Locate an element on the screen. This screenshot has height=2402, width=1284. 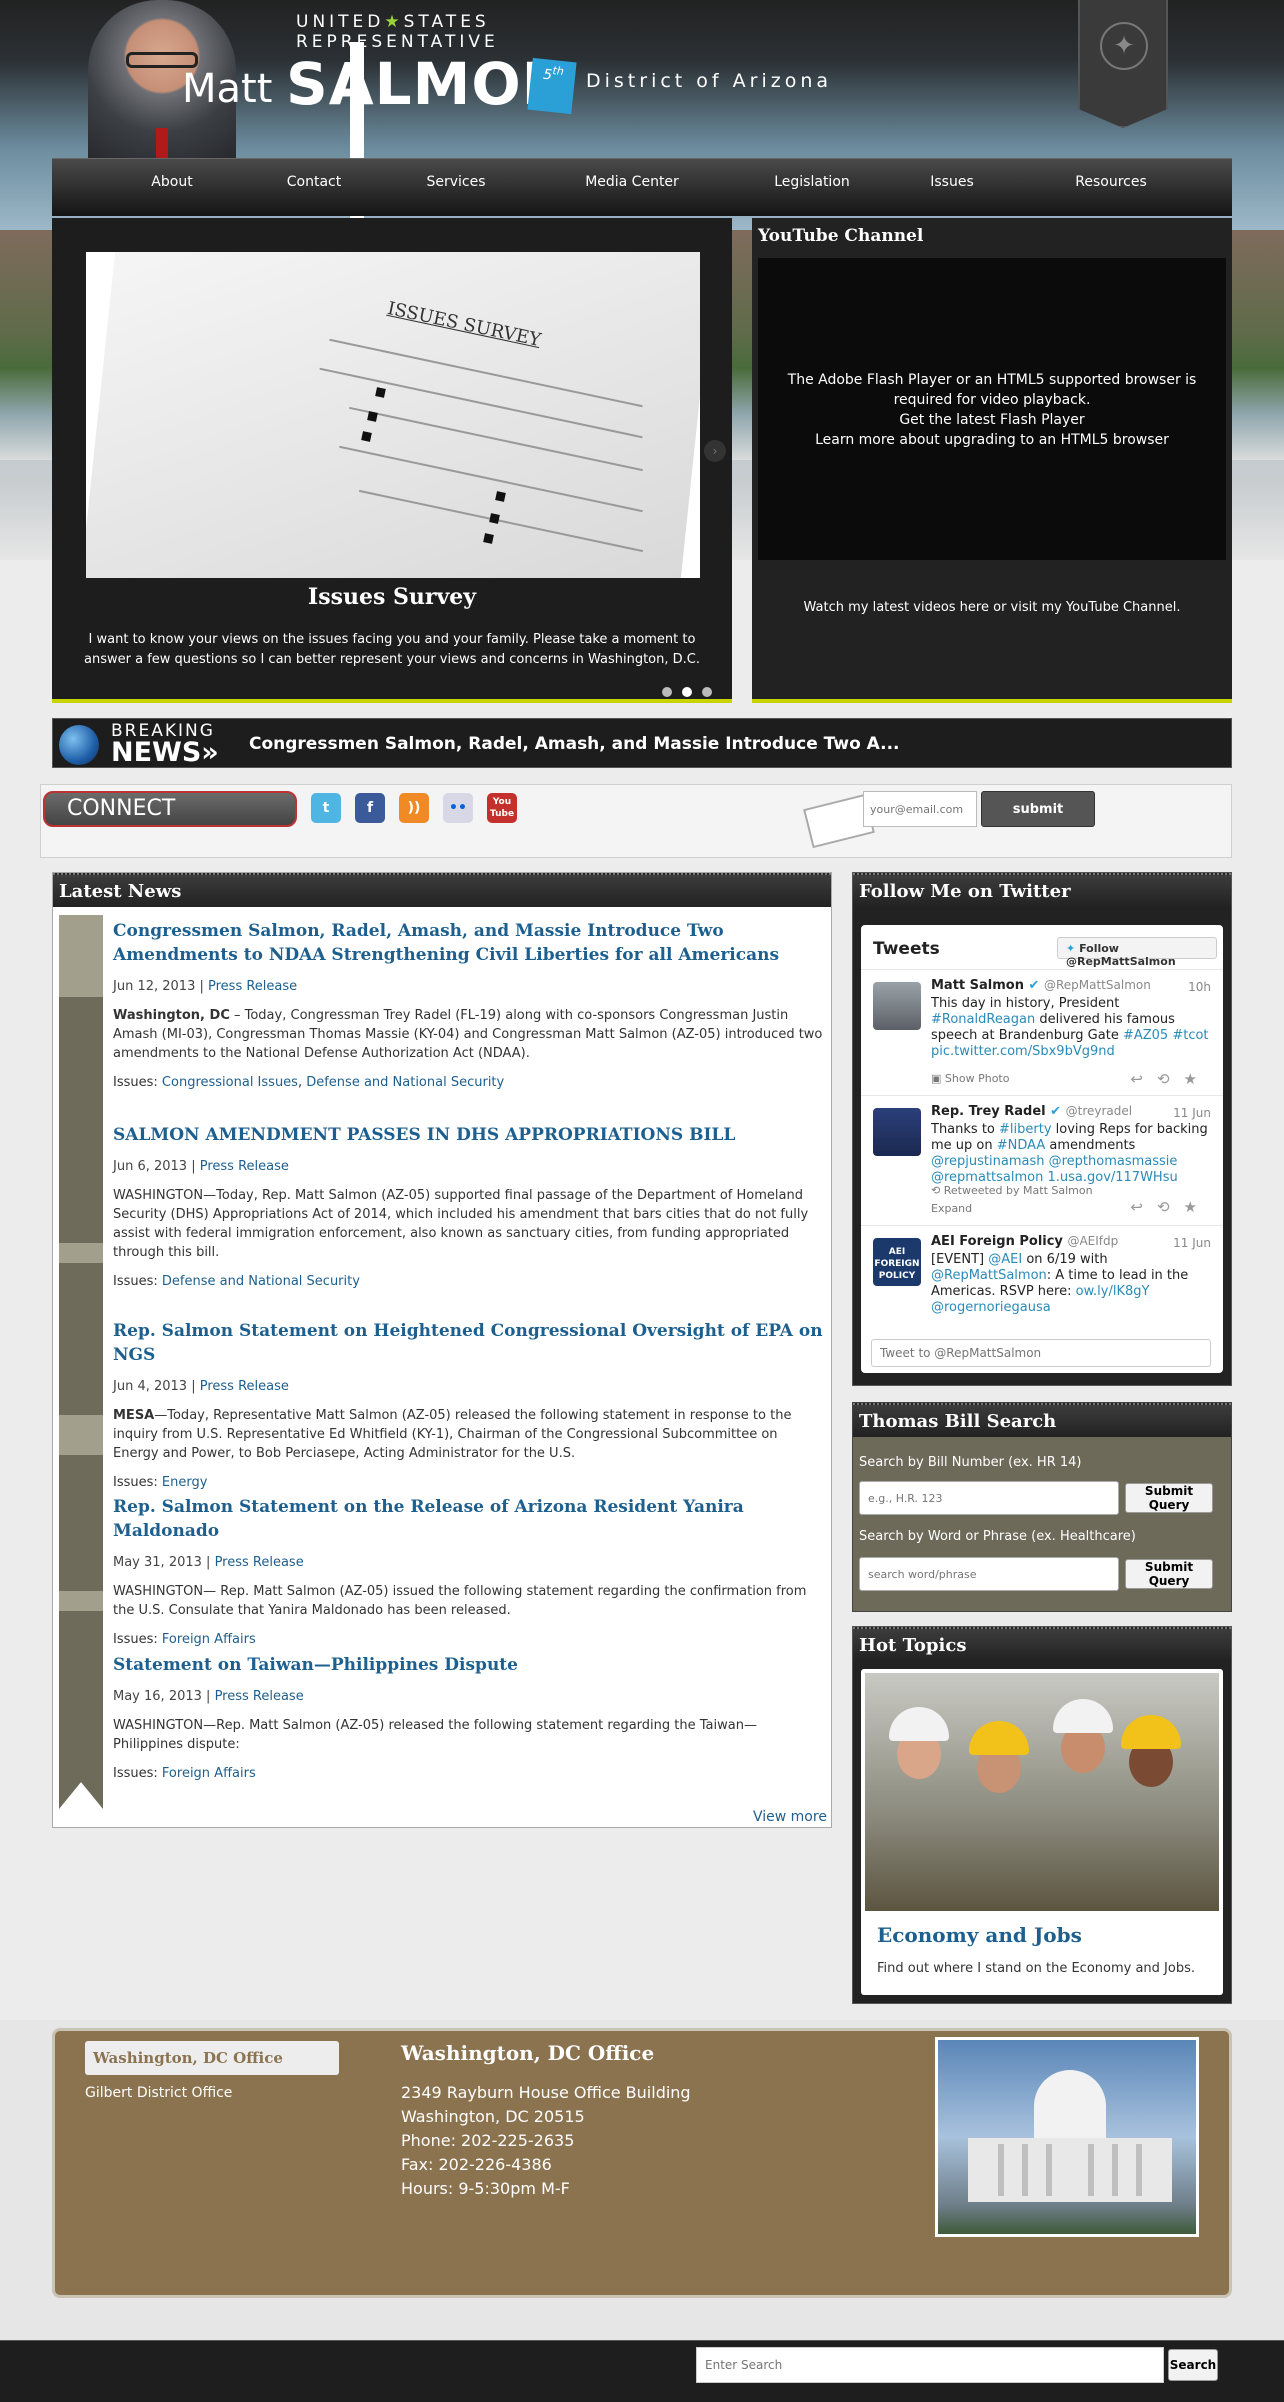
nav-about: About is located at coordinates (172, 188).